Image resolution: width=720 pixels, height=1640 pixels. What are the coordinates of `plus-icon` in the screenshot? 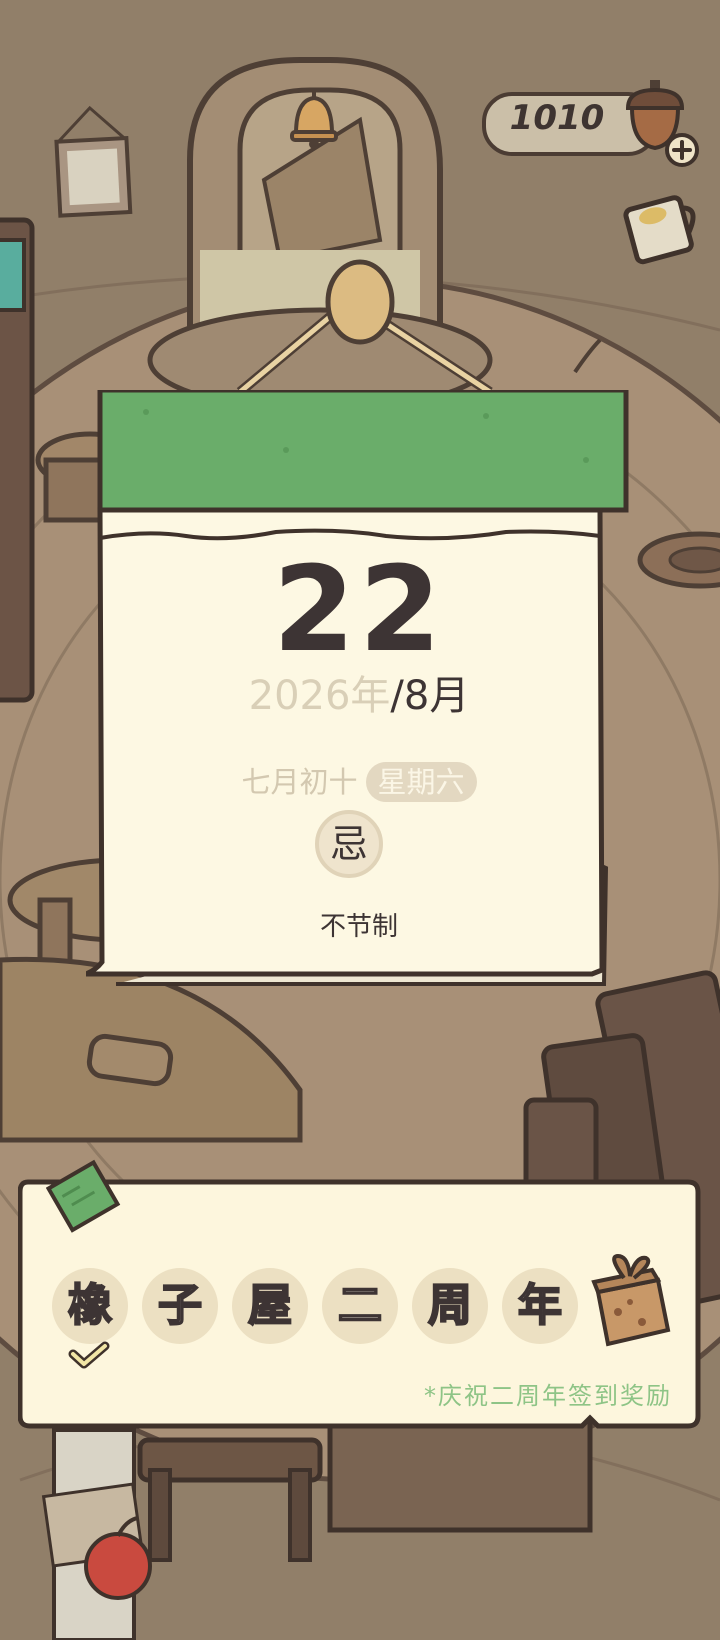 It's located at (682, 150).